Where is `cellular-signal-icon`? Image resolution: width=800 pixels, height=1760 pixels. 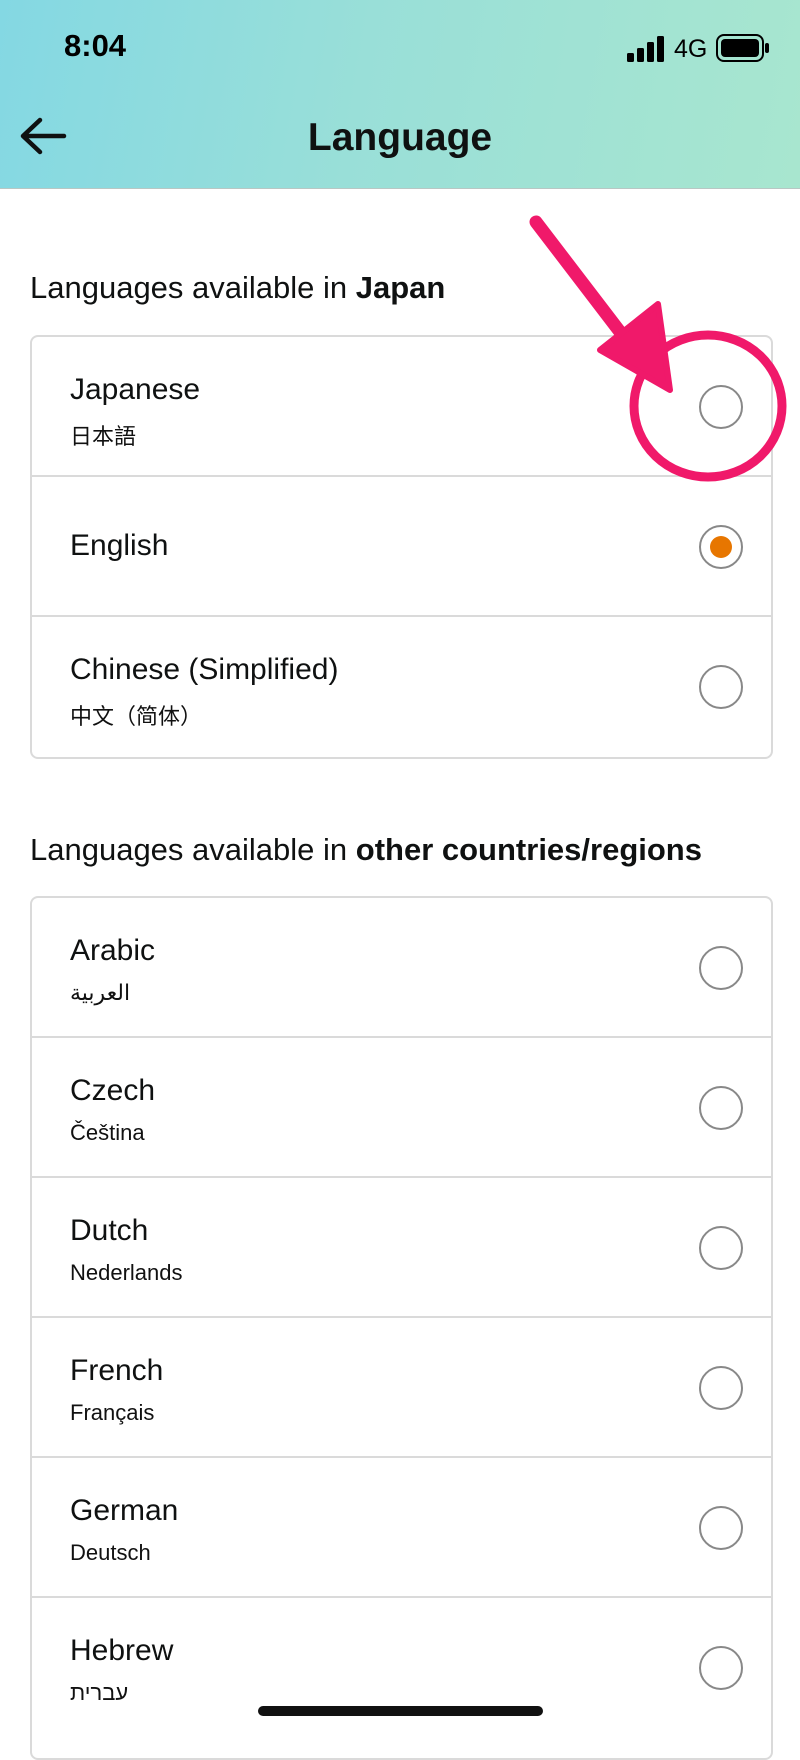 cellular-signal-icon is located at coordinates (645, 49).